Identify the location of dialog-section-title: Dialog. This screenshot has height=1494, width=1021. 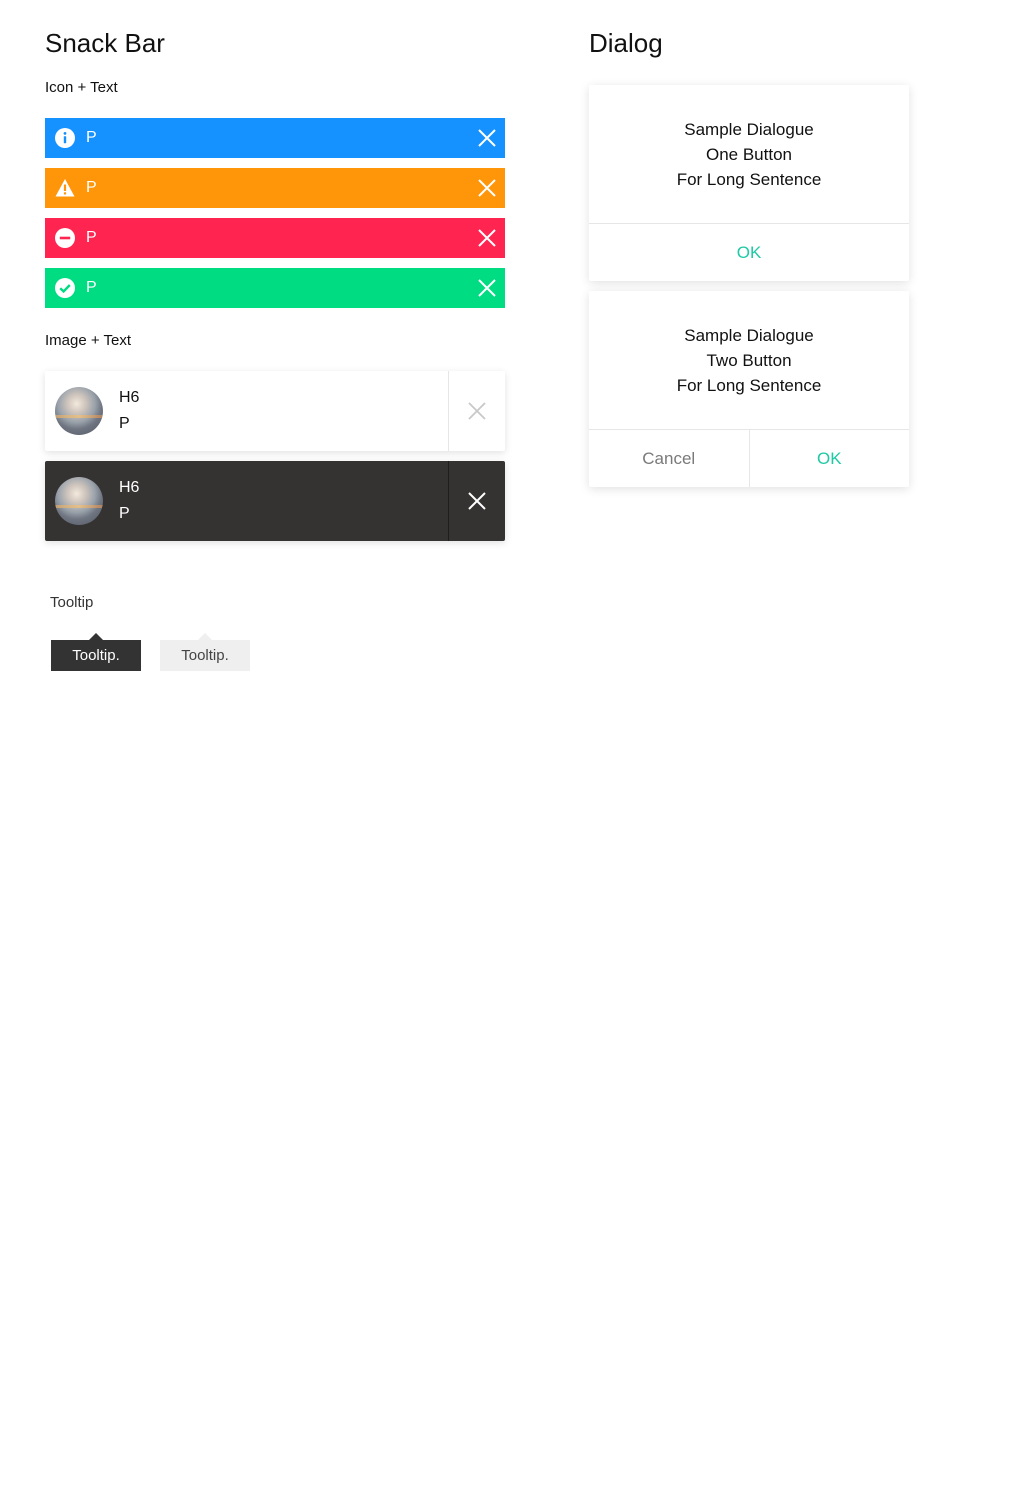
(626, 43).